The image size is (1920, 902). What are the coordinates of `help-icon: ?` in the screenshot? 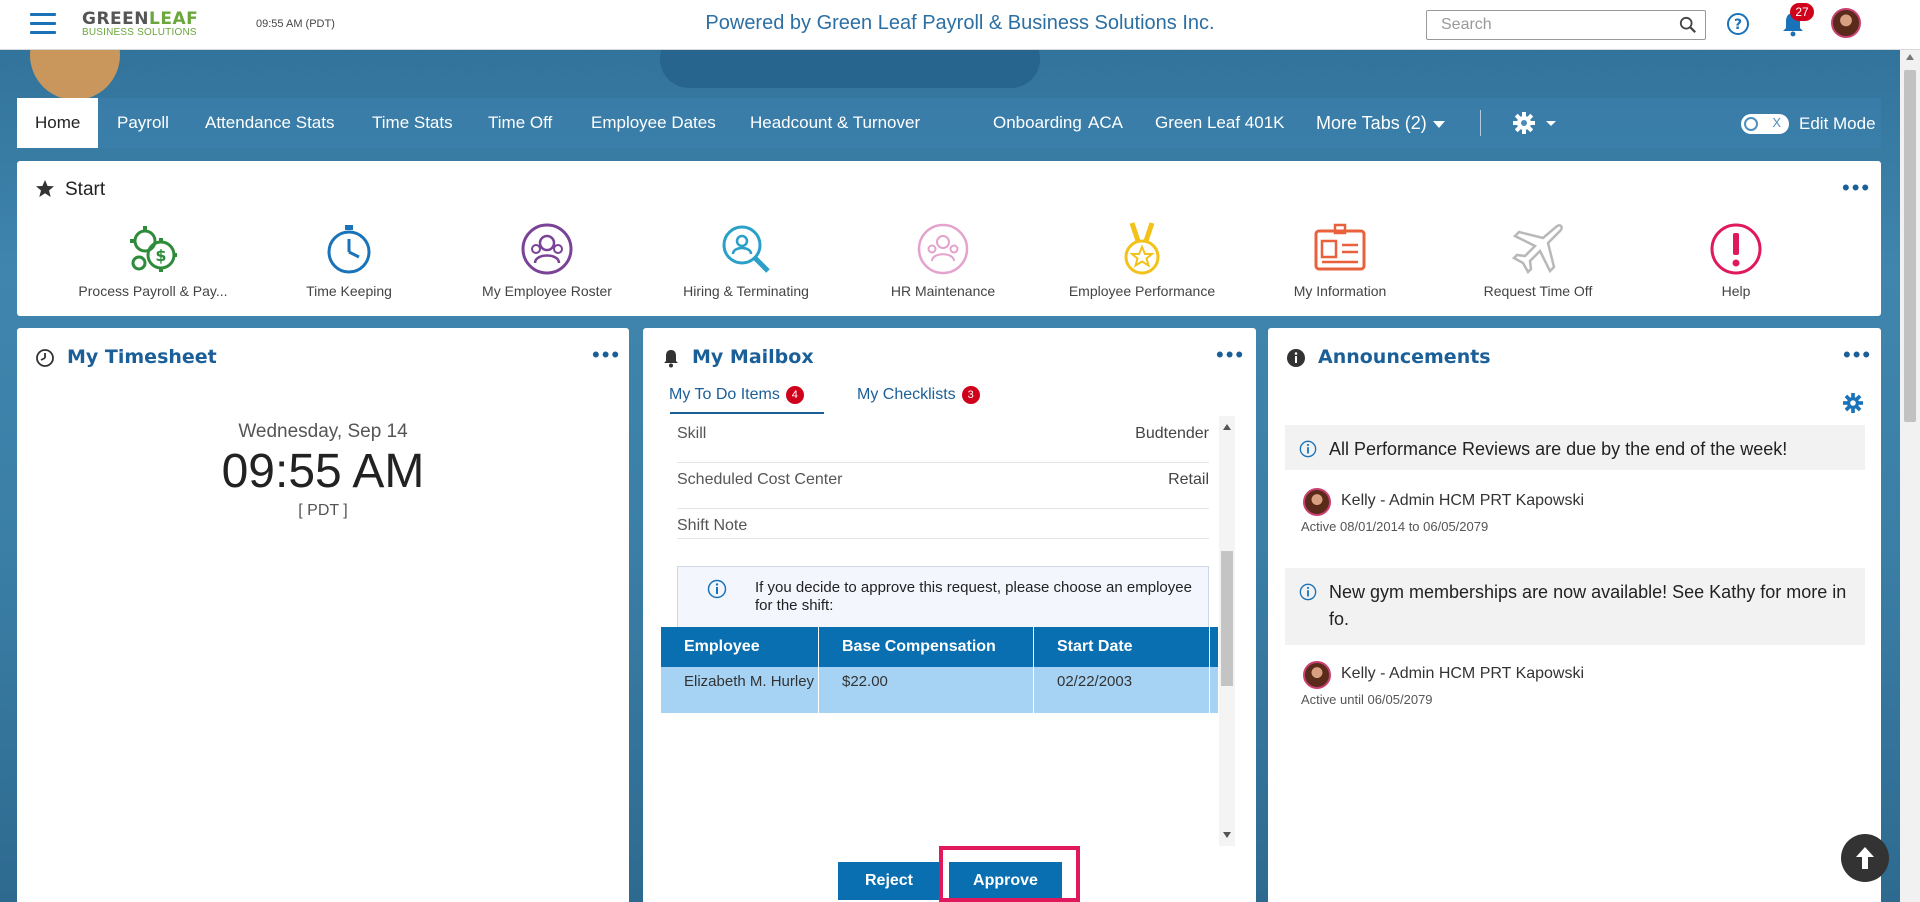 It's located at (1738, 24).